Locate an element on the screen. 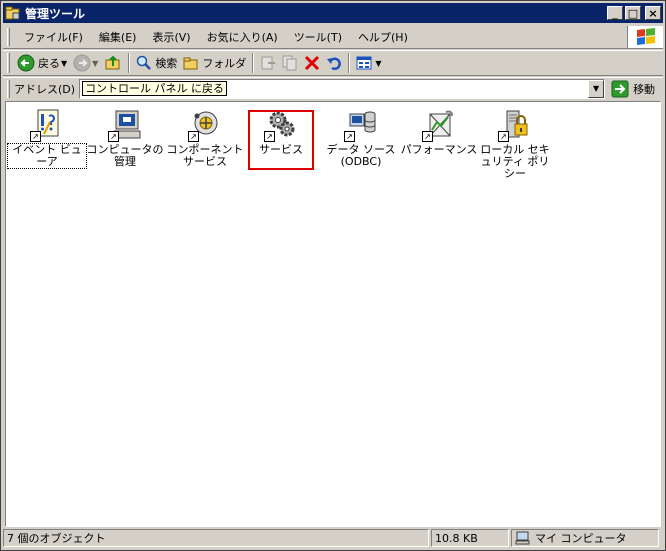 This screenshot has width=666, height=551. minimize-button: _ is located at coordinates (615, 13).